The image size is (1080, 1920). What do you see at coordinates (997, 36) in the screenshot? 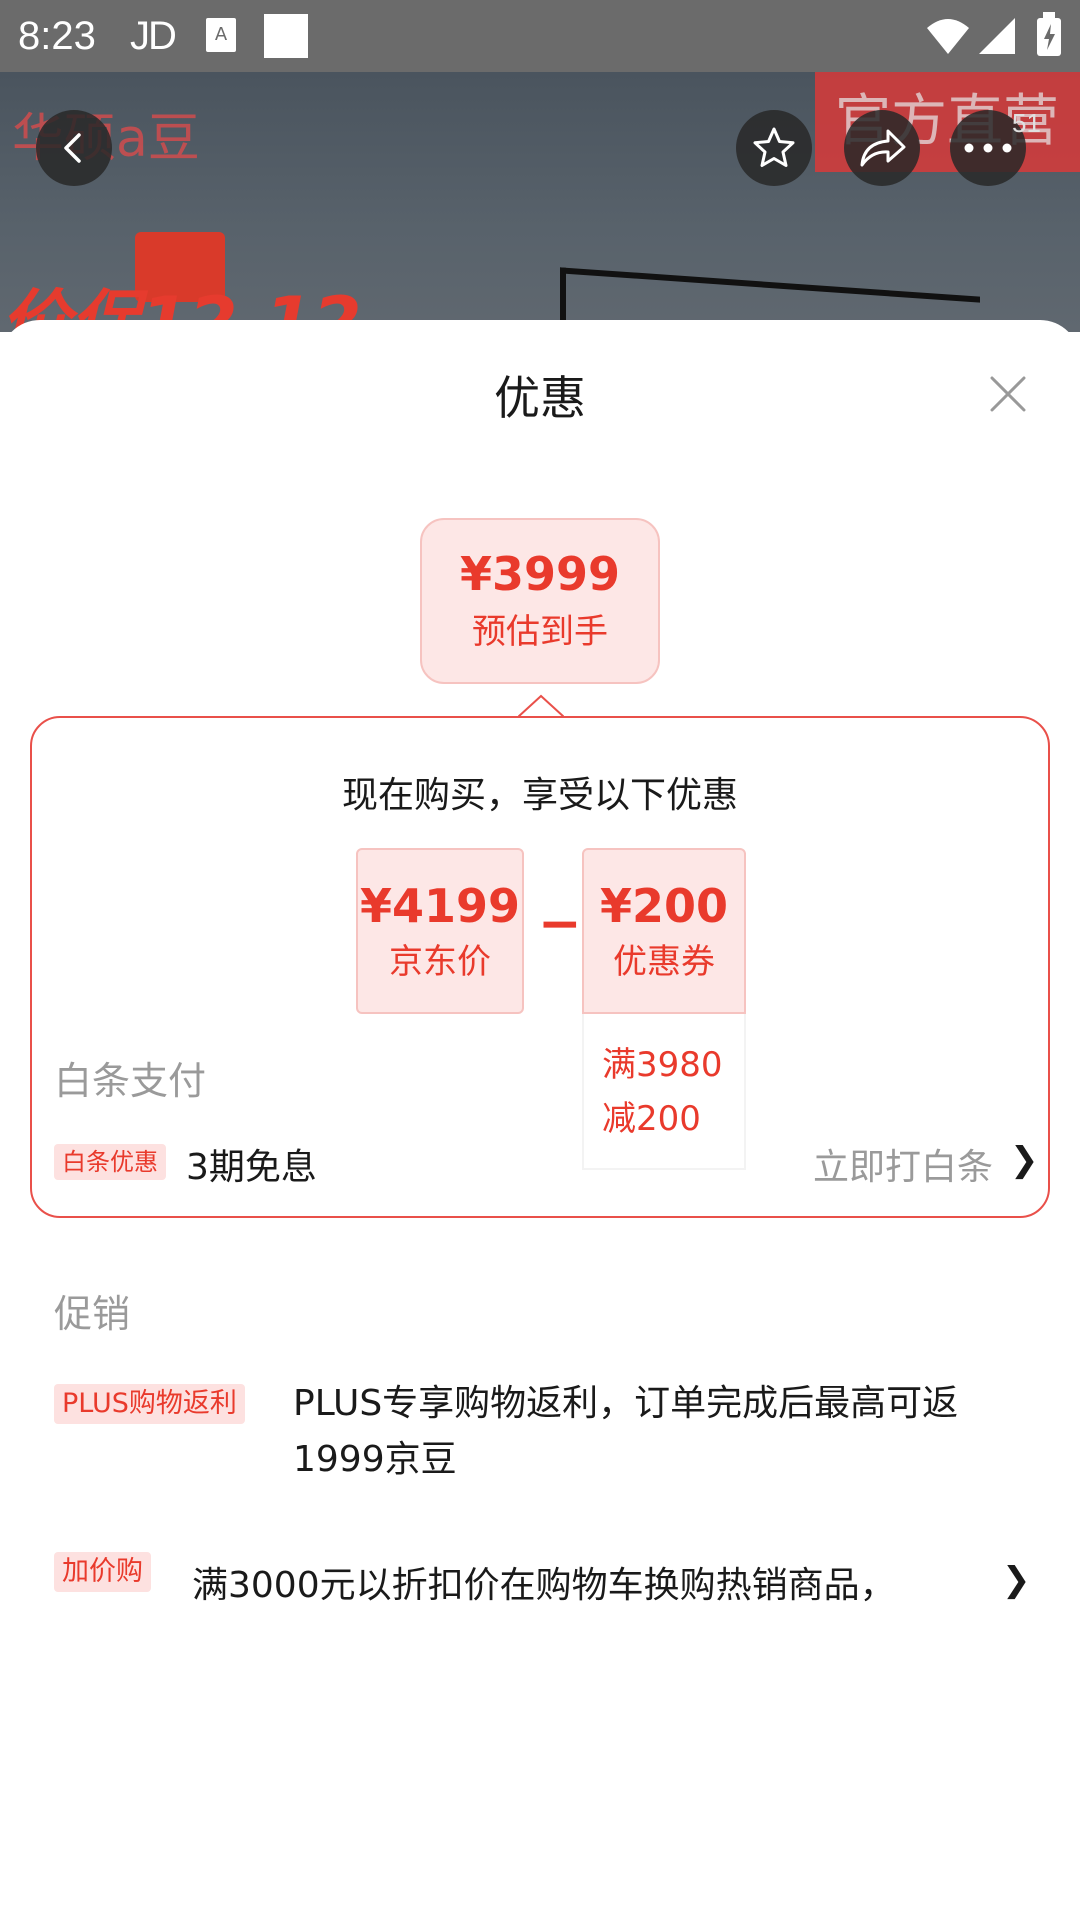
I see `signal-icon` at bounding box center [997, 36].